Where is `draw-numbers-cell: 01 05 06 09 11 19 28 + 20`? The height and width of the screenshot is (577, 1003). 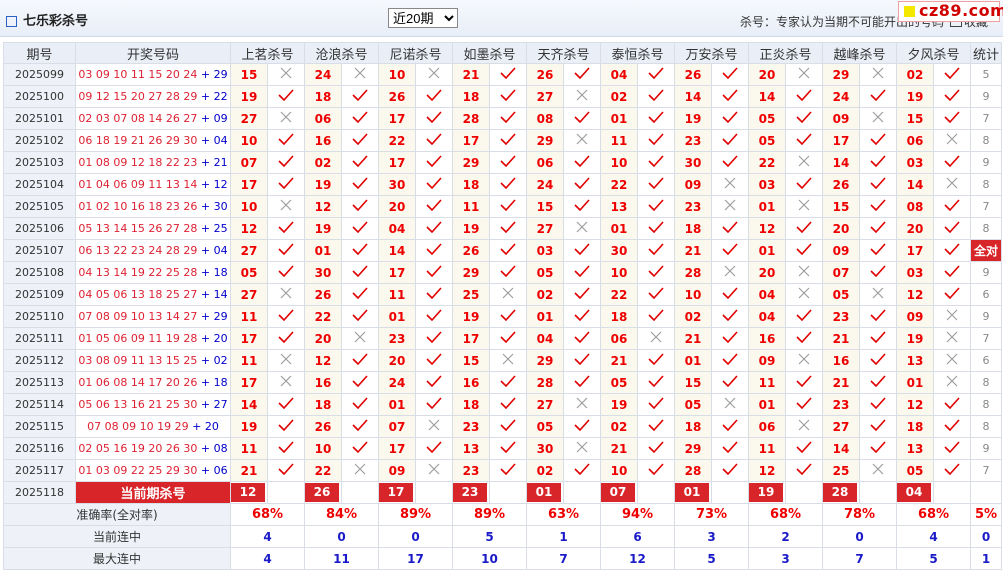 draw-numbers-cell: 01 05 06 09 11 19 28 + 20 is located at coordinates (153, 338).